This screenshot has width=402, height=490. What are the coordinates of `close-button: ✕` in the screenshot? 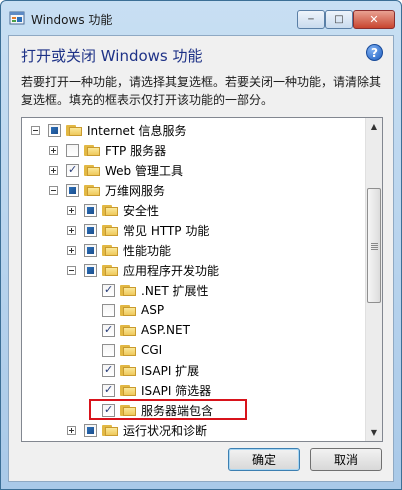 It's located at (374, 19).